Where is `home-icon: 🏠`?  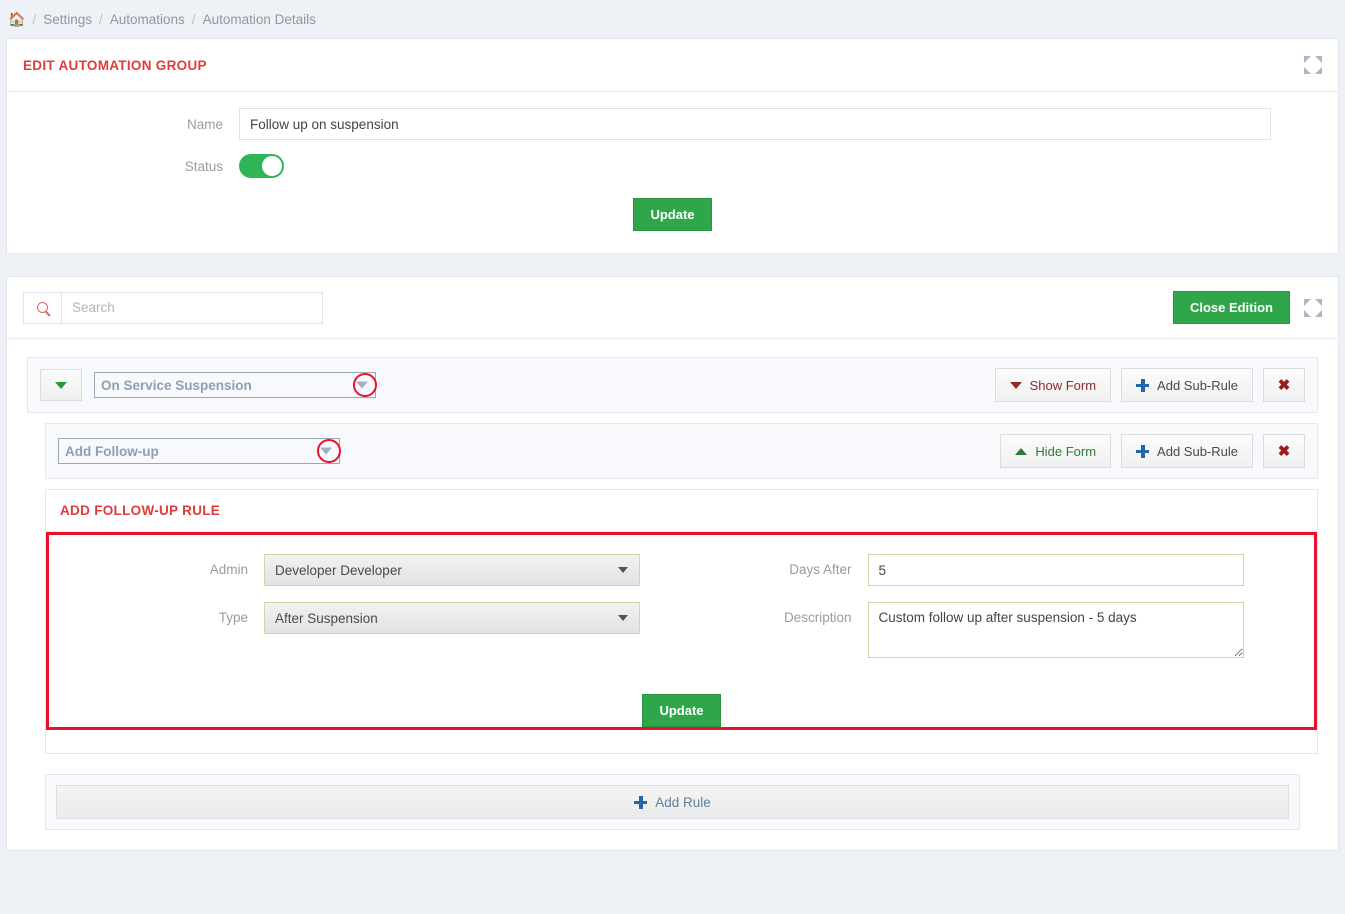 home-icon: 🏠 is located at coordinates (16, 19).